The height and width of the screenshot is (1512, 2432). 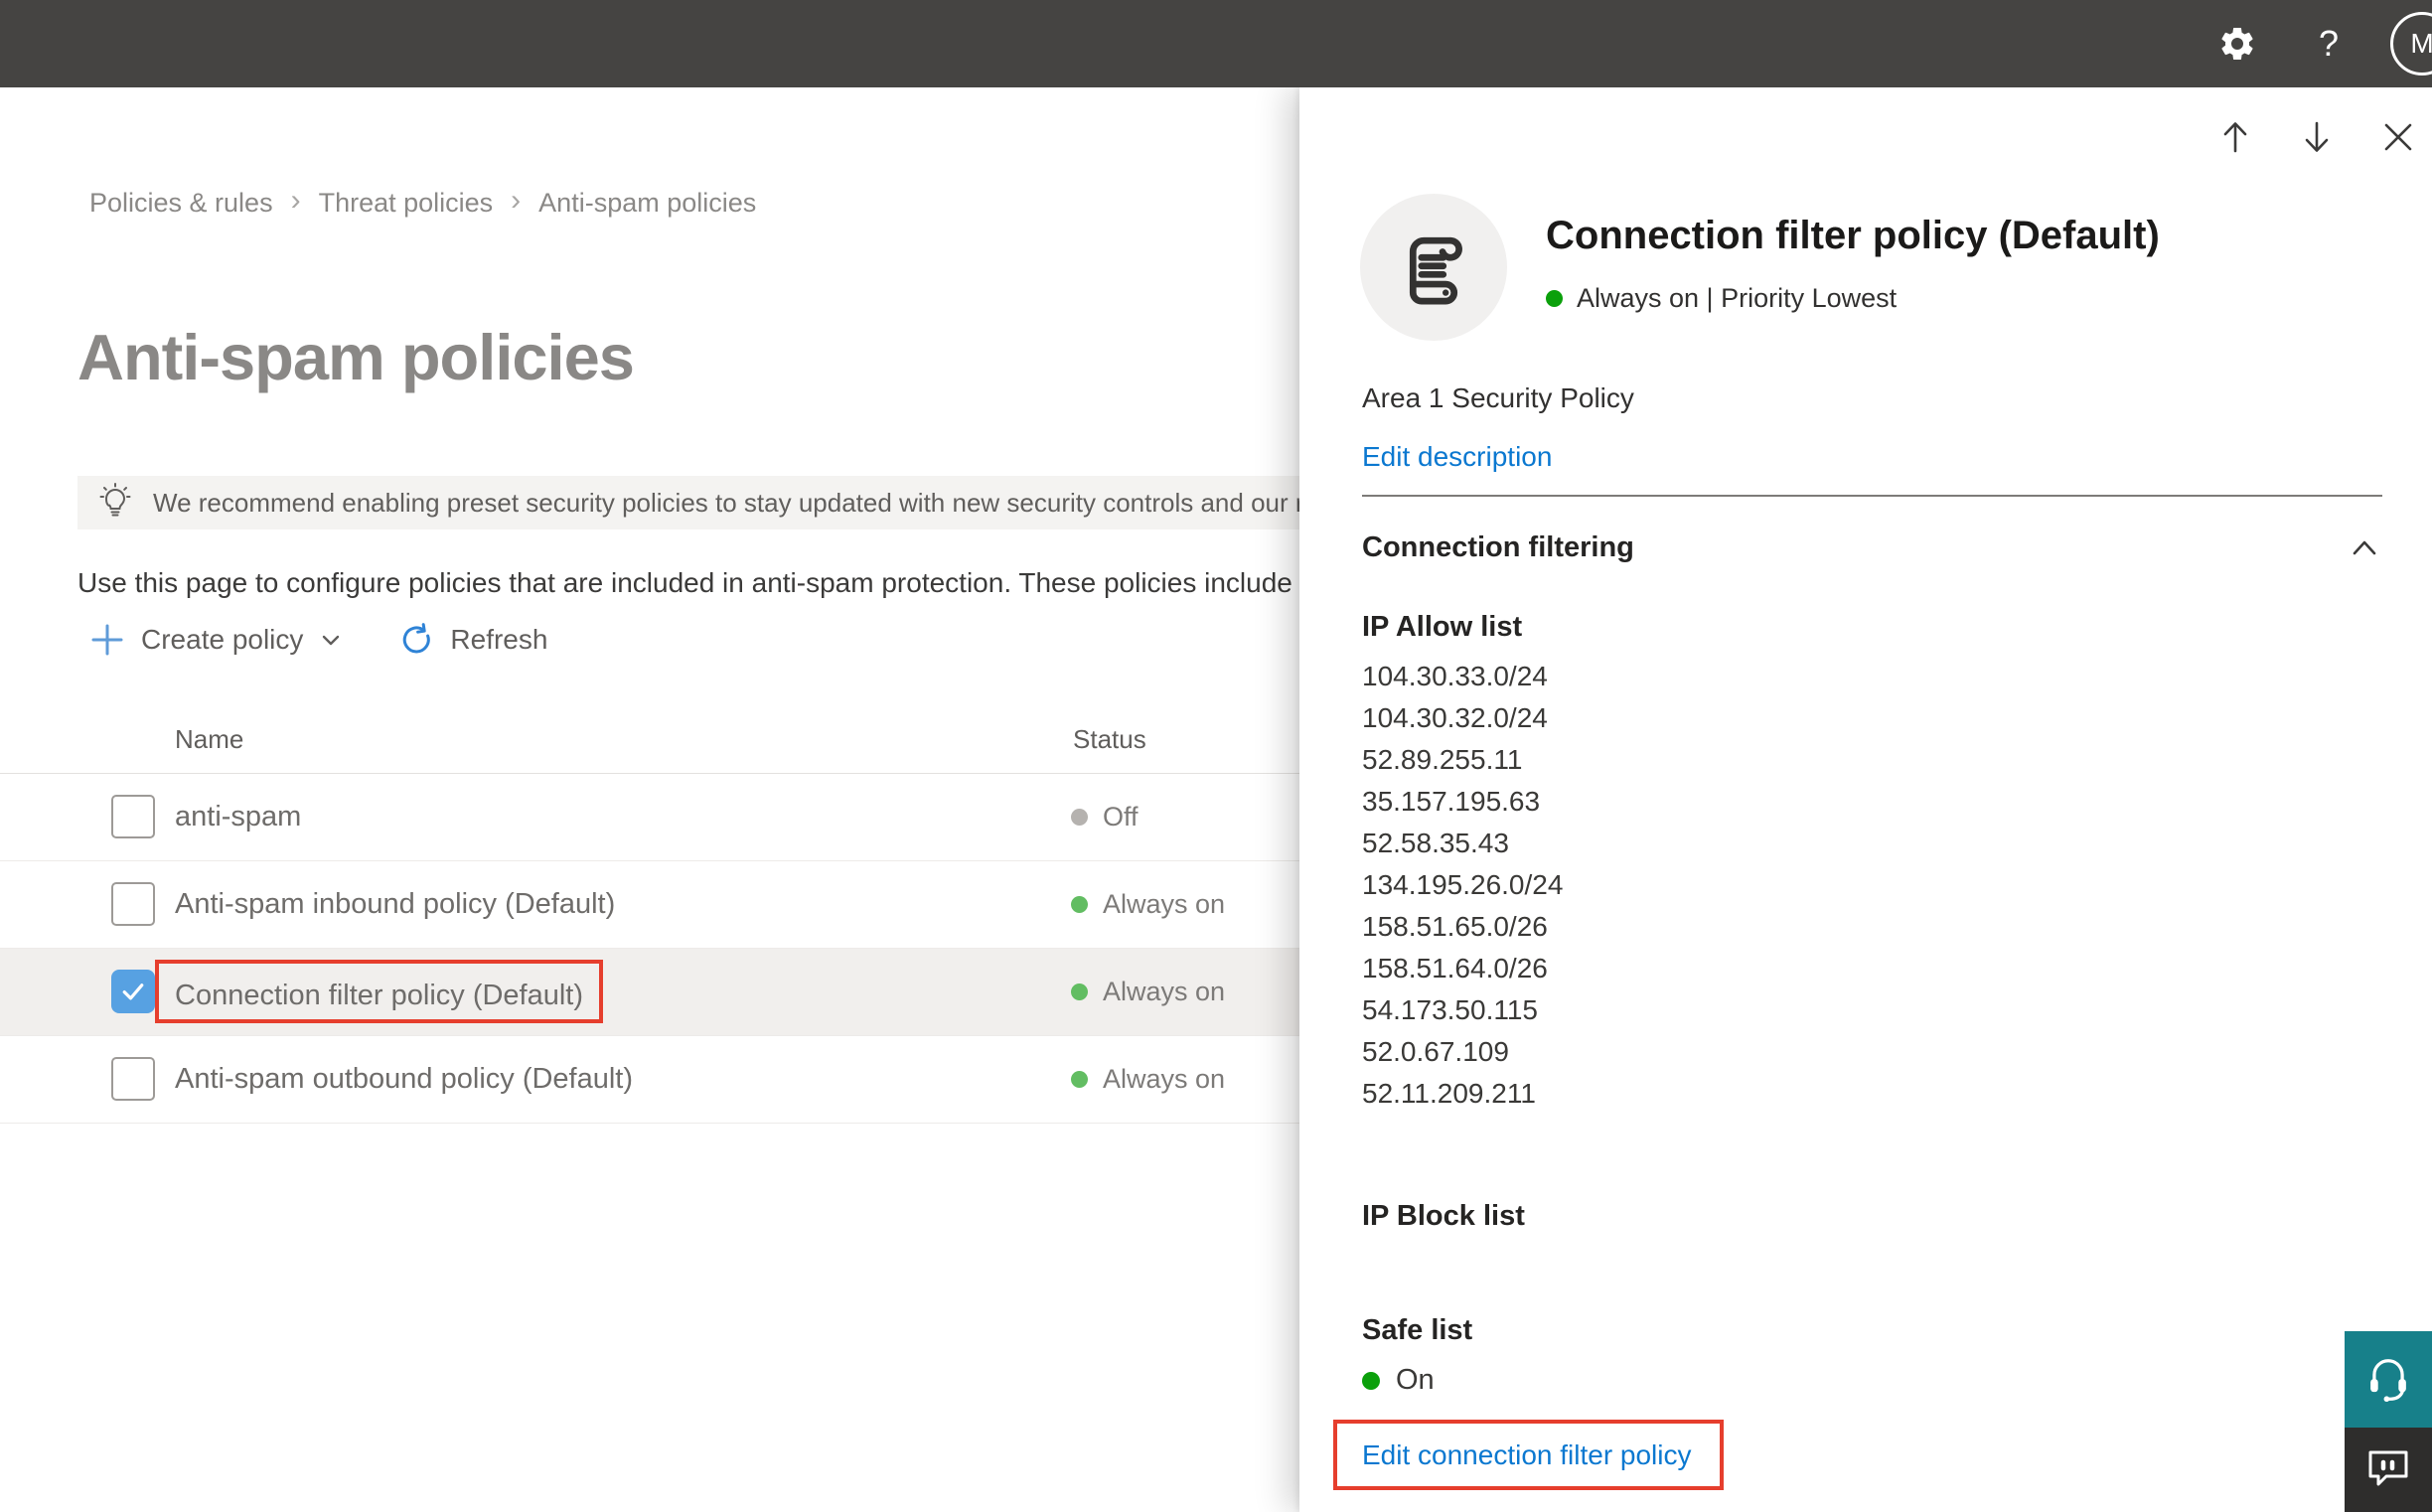 I want to click on ip-allow-item: 158.51.64.0/26, so click(x=1455, y=968).